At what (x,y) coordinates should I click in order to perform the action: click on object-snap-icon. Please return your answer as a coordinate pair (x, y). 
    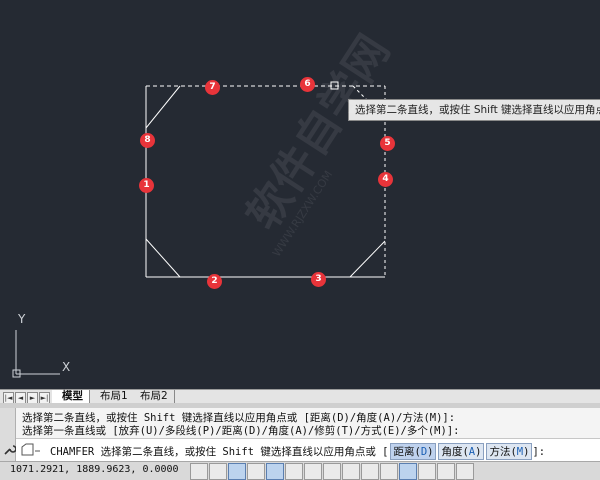
    Looking at the image, I should click on (294, 471).